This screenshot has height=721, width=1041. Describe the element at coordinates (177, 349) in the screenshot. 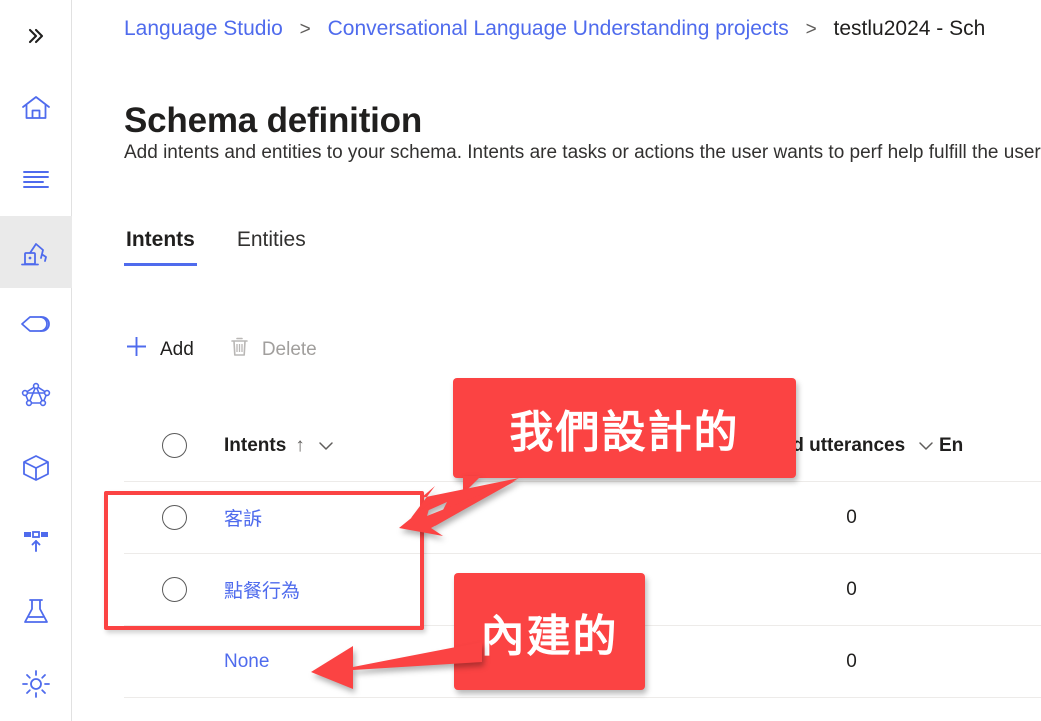

I see `add-button-label: Add` at that location.